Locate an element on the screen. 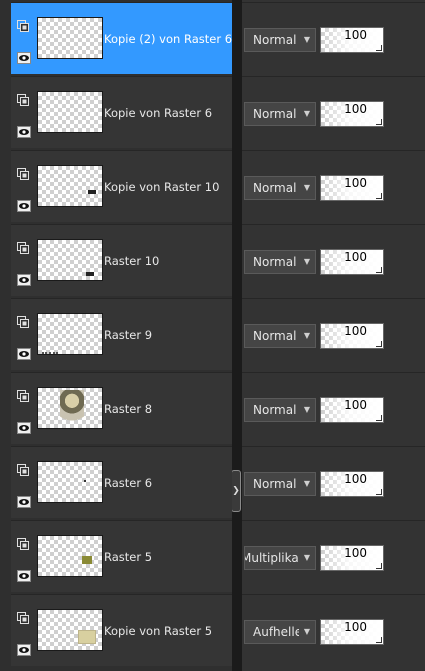  panel-splitter is located at coordinates (237, 335).